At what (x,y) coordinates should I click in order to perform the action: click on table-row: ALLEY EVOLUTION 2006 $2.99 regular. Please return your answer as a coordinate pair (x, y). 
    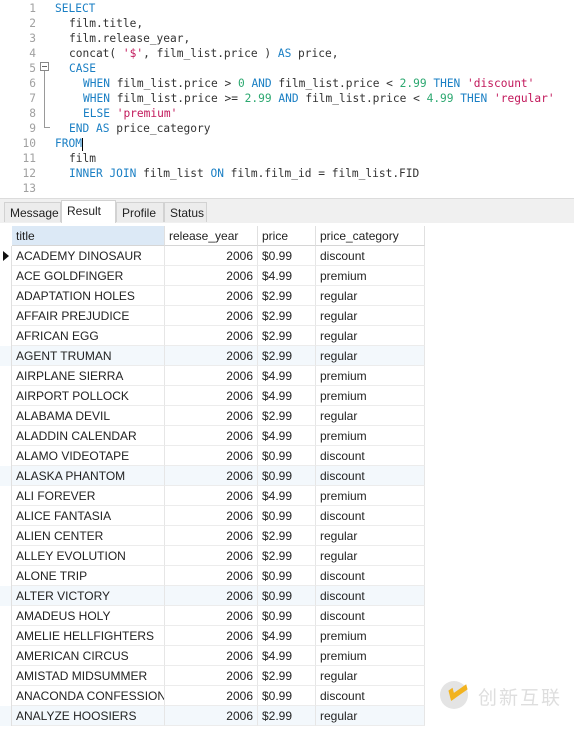
    Looking at the image, I should click on (212, 556).